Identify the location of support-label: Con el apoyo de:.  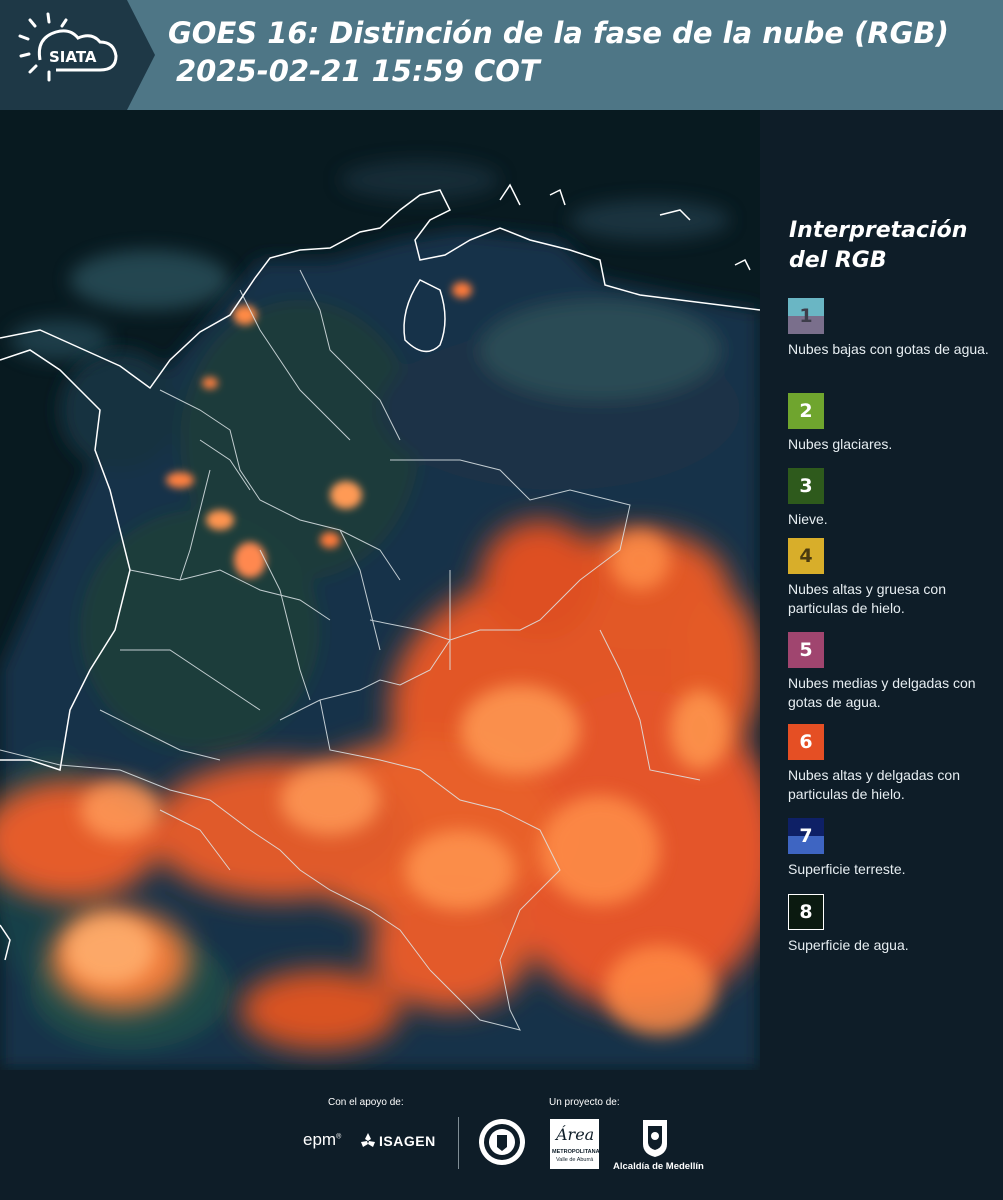
(366, 1102).